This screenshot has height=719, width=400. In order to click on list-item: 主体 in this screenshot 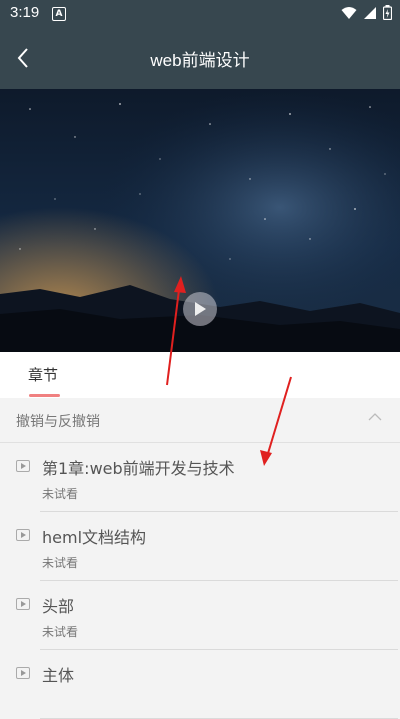, I will do `click(200, 684)`.